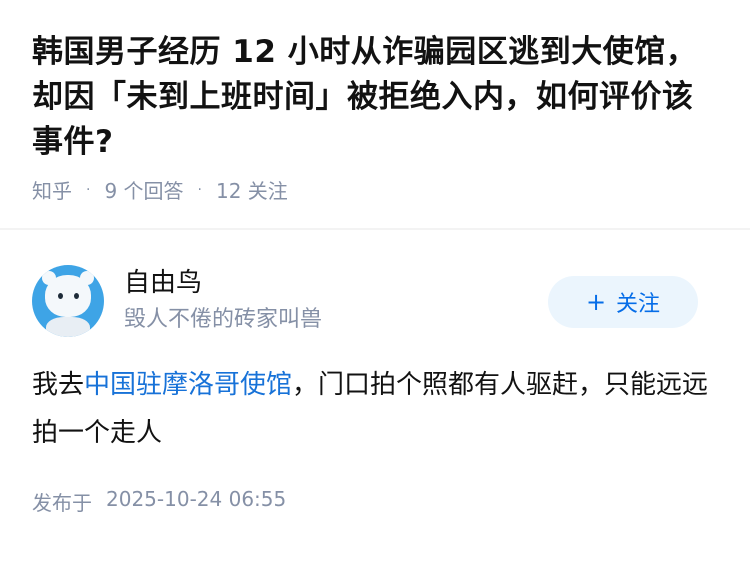  What do you see at coordinates (188, 385) in the screenshot?
I see `content-link: 中国驻摩洛哥使馆` at bounding box center [188, 385].